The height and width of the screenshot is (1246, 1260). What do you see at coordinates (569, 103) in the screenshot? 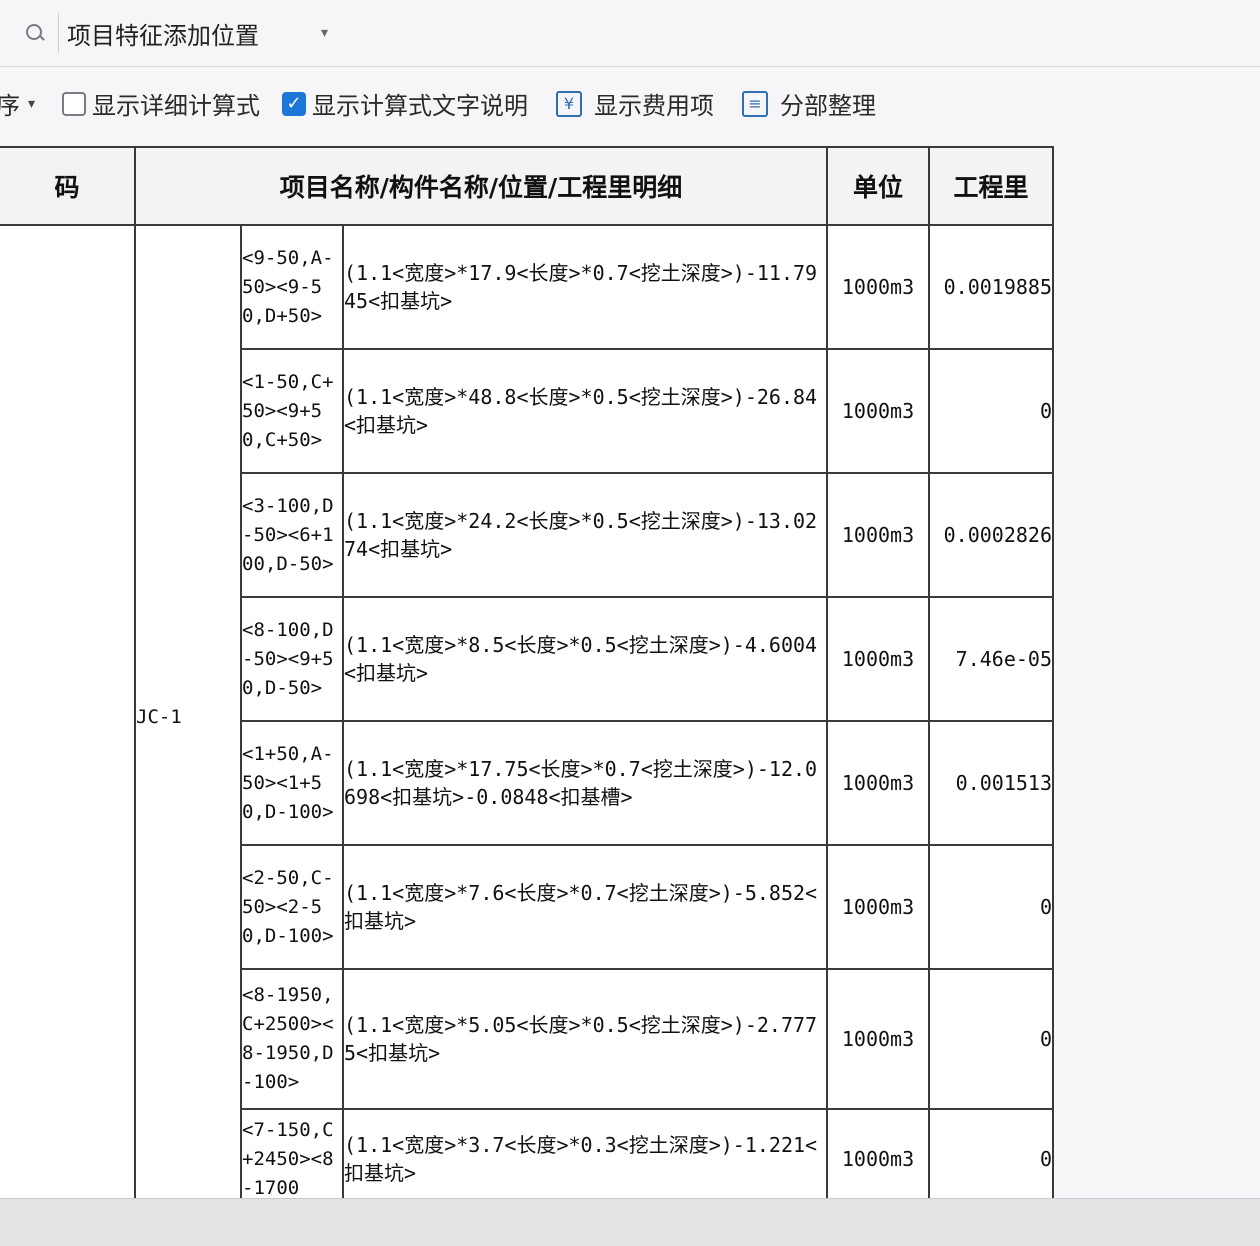
I see `yen-icon: ¥` at bounding box center [569, 103].